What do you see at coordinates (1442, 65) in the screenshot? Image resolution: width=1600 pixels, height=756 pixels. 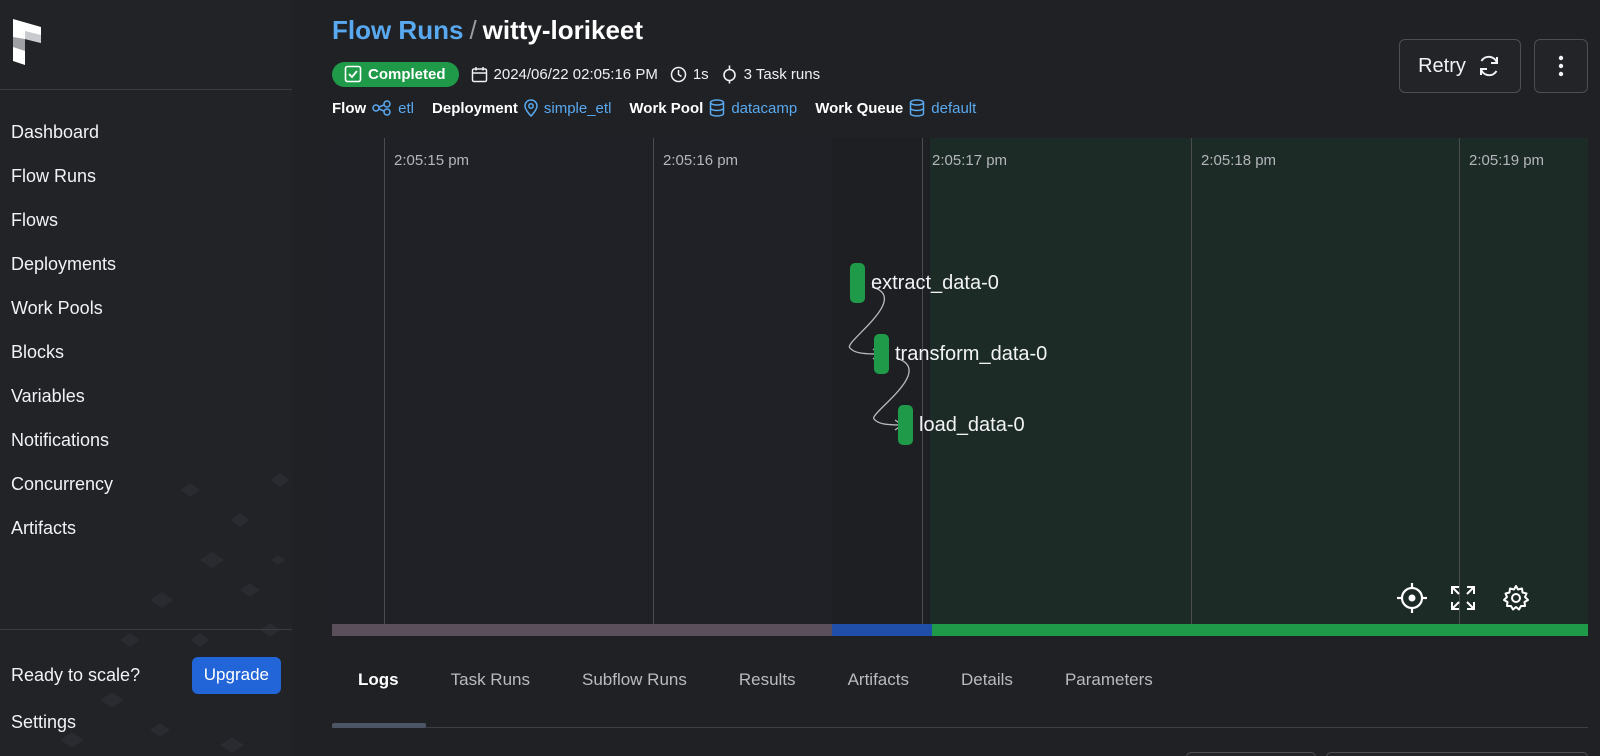 I see `retry-button-label: Retry` at bounding box center [1442, 65].